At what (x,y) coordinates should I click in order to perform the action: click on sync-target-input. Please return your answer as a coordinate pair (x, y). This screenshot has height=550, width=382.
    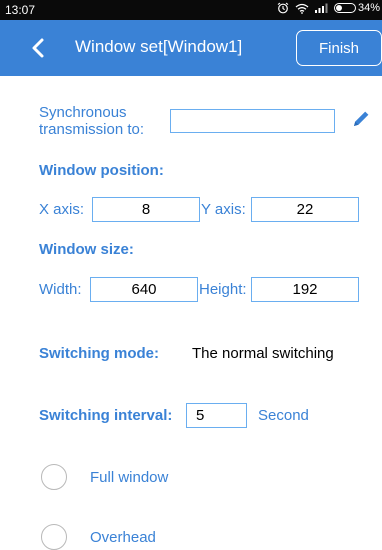
    Looking at the image, I should click on (252, 121).